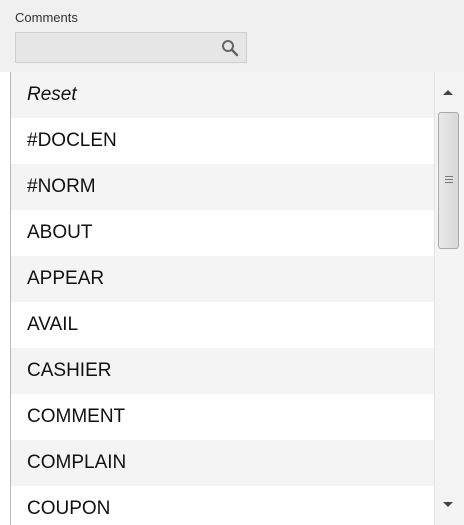  What do you see at coordinates (223, 279) in the screenshot?
I see `list-item: APPEAR` at bounding box center [223, 279].